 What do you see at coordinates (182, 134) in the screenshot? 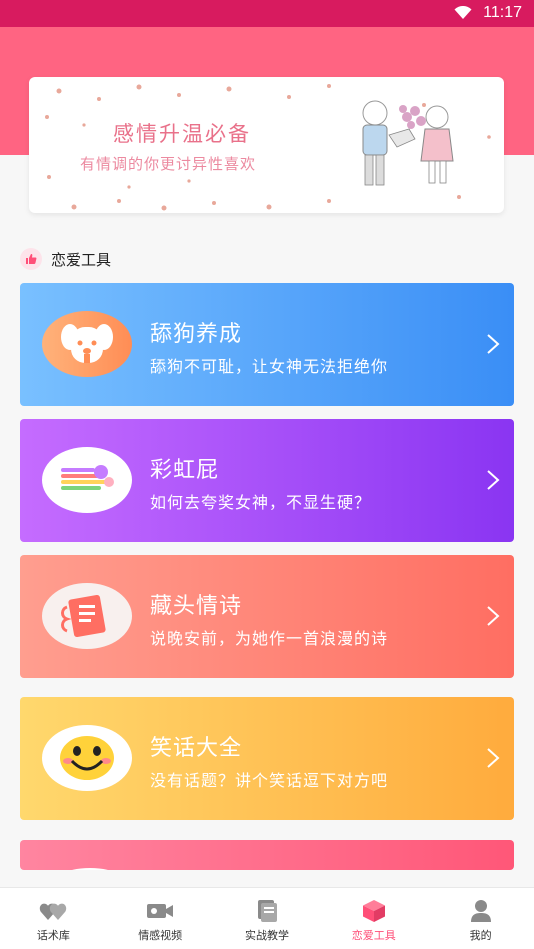
I see `banner-title: 感情升温必备` at bounding box center [182, 134].